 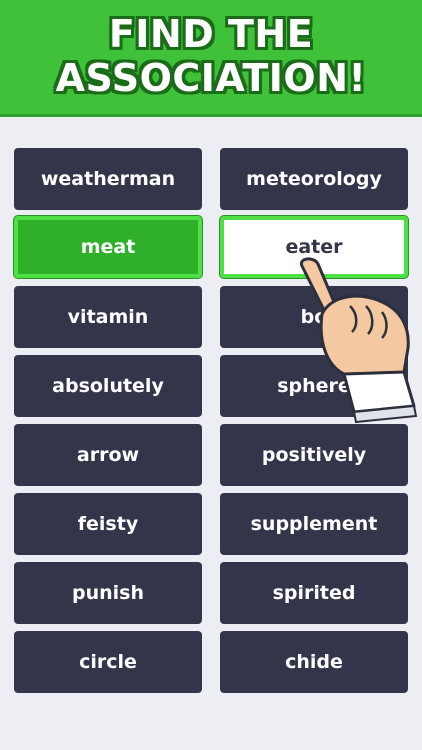 What do you see at coordinates (314, 179) in the screenshot?
I see `word-tile-meteorology: meteorology` at bounding box center [314, 179].